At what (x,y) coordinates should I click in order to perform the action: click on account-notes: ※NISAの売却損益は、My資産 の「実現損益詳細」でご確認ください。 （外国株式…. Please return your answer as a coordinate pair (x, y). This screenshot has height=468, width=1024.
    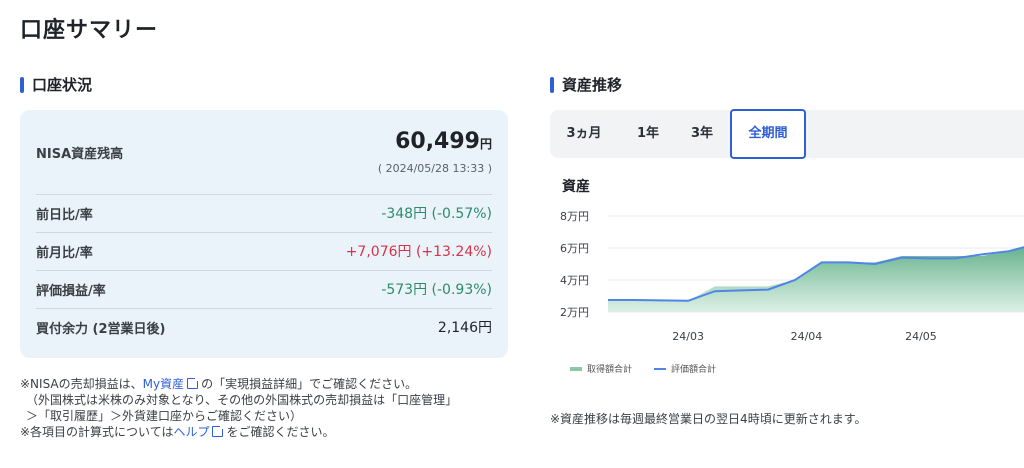
    Looking at the image, I should click on (270, 408).